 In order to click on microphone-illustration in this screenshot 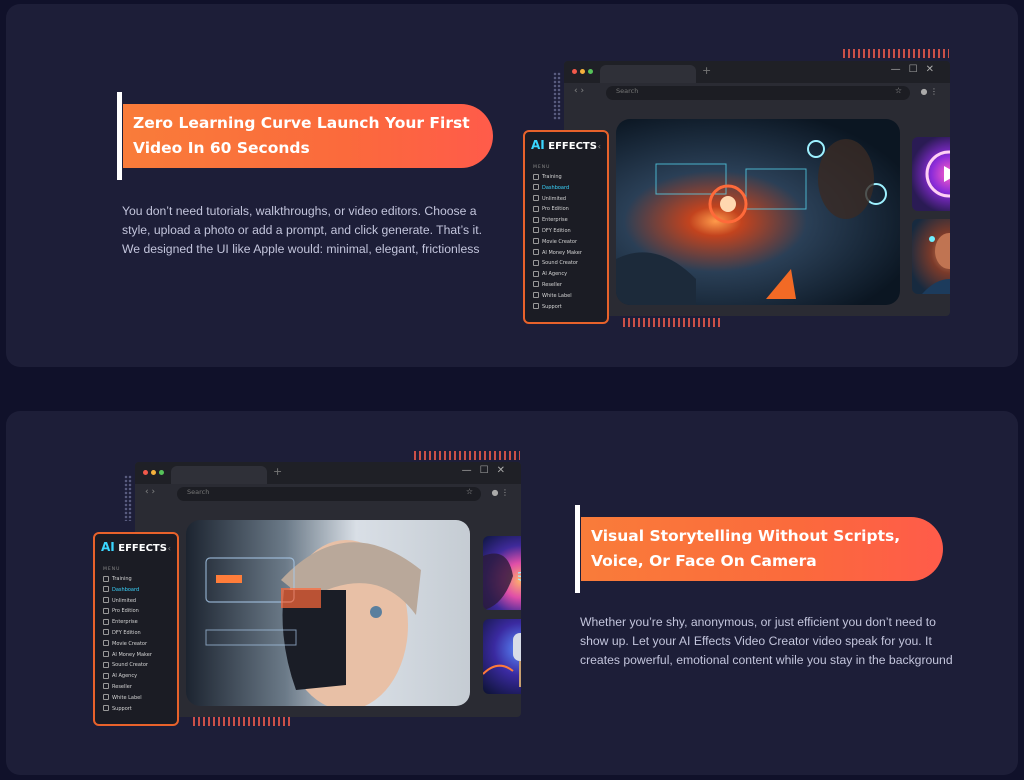, I will do `click(502, 660)`.